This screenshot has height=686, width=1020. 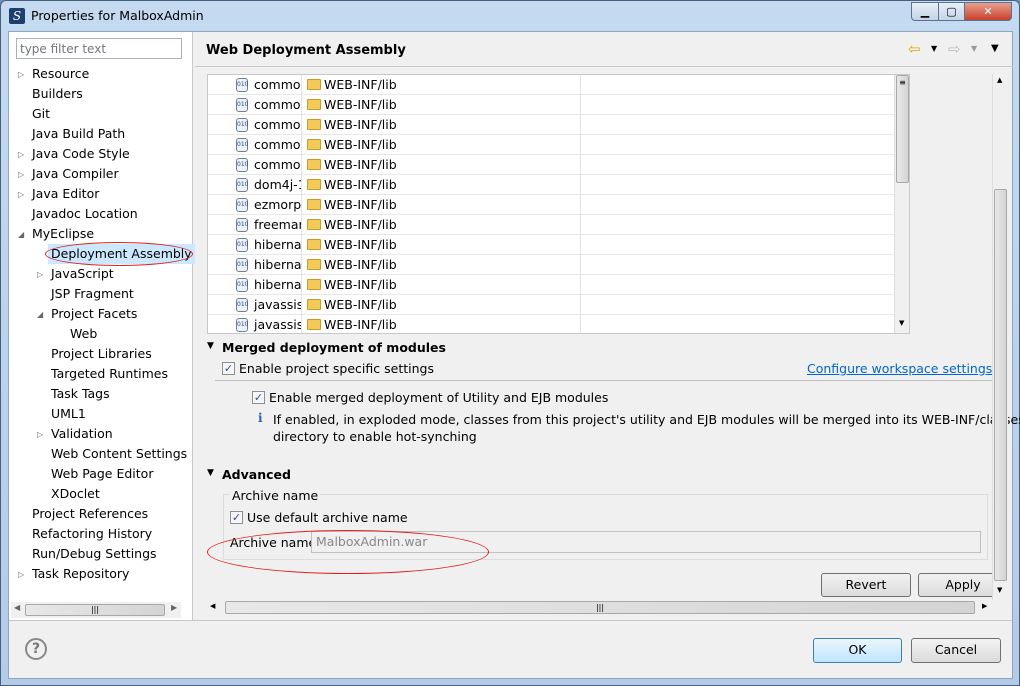 What do you see at coordinates (80, 394) in the screenshot?
I see `tree-item: Task Tags` at bounding box center [80, 394].